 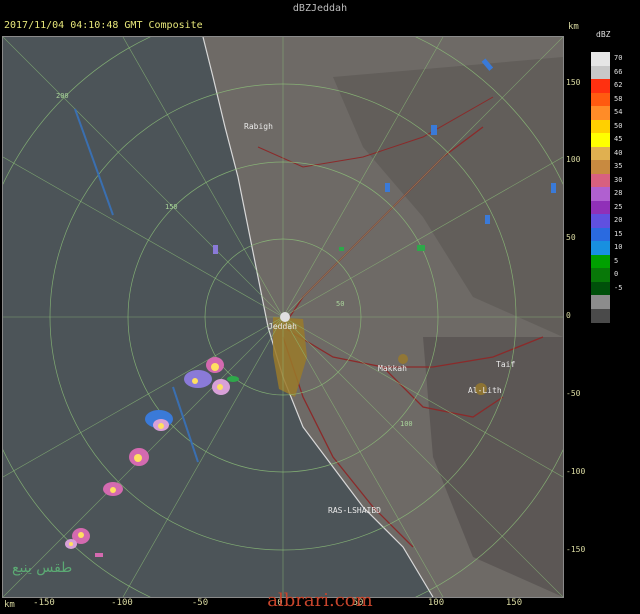 What do you see at coordinates (406, 424) in the screenshot?
I see `range-label: 100` at bounding box center [406, 424].